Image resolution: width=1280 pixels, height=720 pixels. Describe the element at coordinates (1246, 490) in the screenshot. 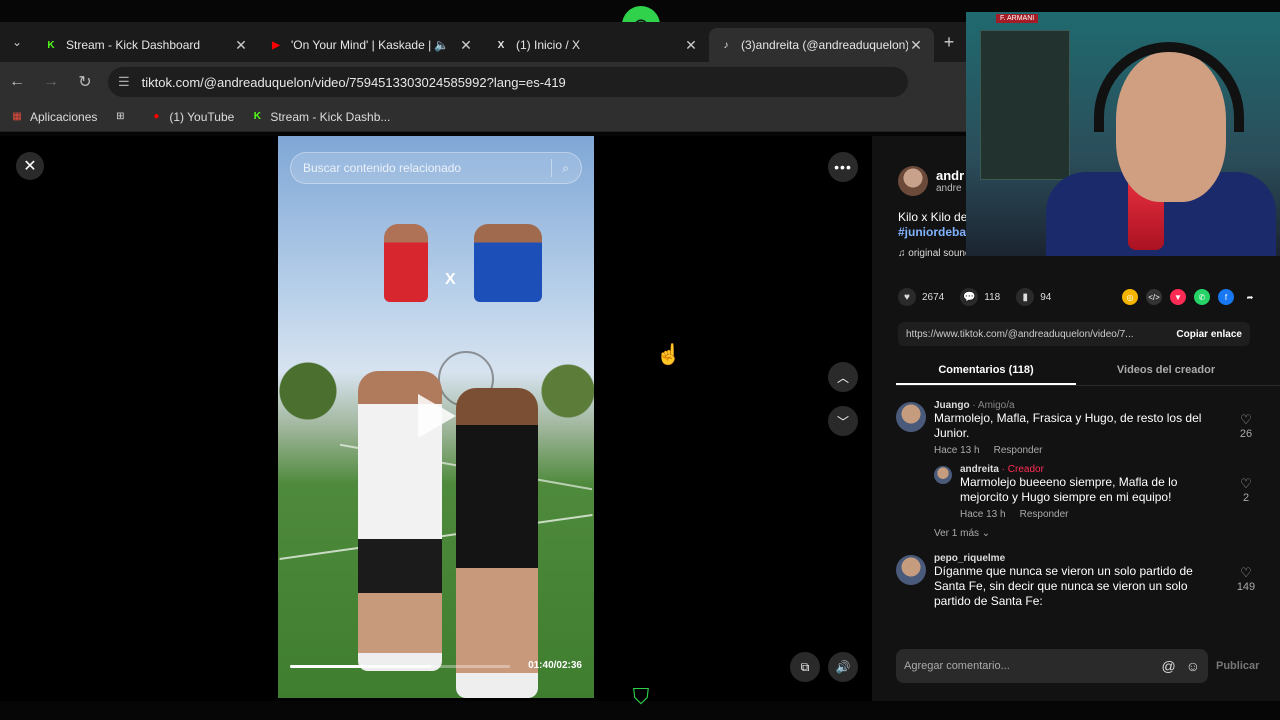

I see `comment-like: ♡ 2` at that location.